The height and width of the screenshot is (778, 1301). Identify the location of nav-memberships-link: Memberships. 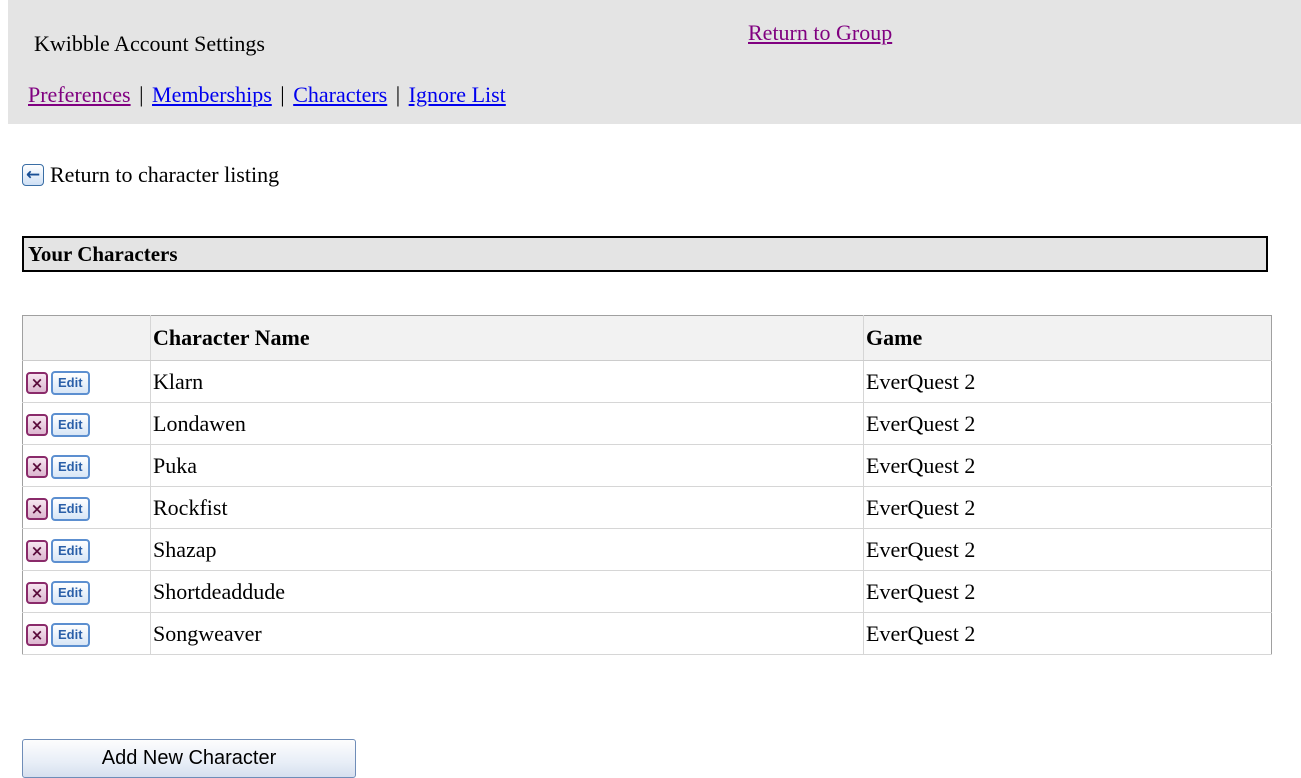
(212, 94).